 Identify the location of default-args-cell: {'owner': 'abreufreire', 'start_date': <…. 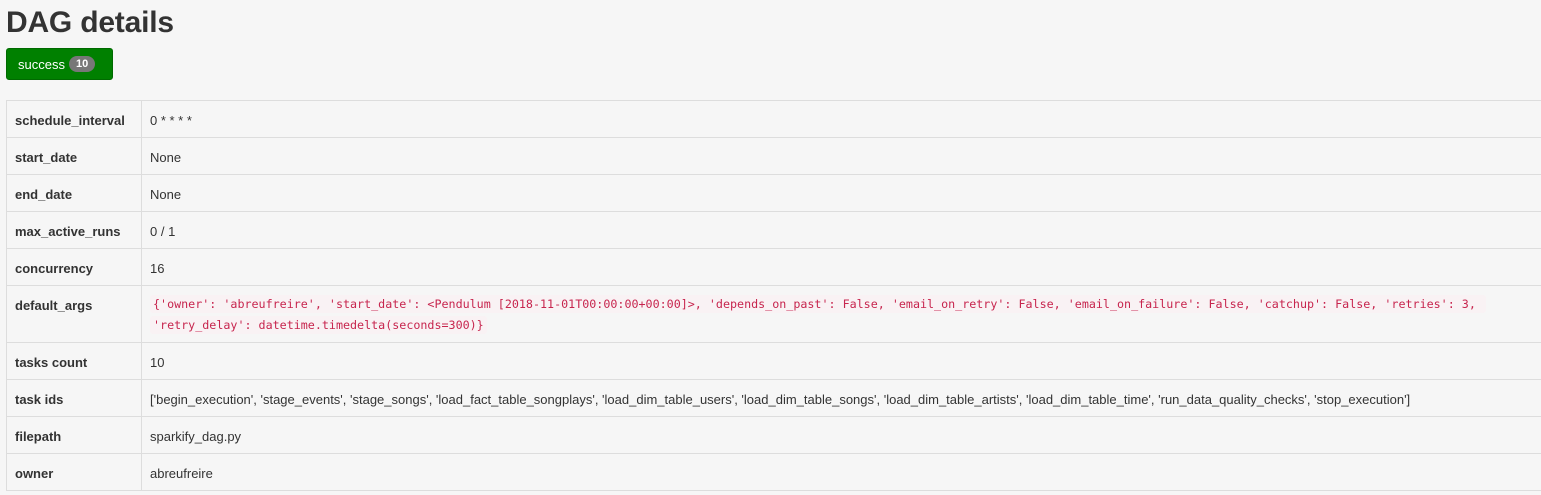
(841, 314).